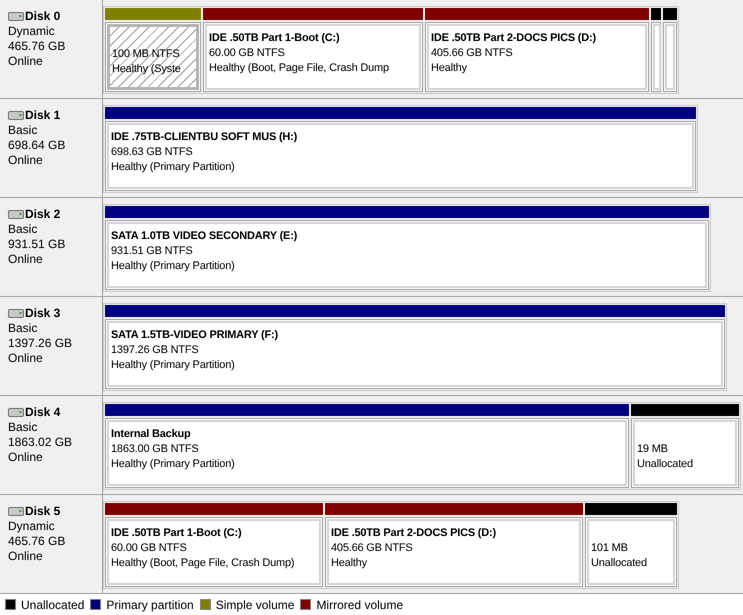 This screenshot has height=615, width=743. I want to click on legend-label: Primary partition, so click(150, 605).